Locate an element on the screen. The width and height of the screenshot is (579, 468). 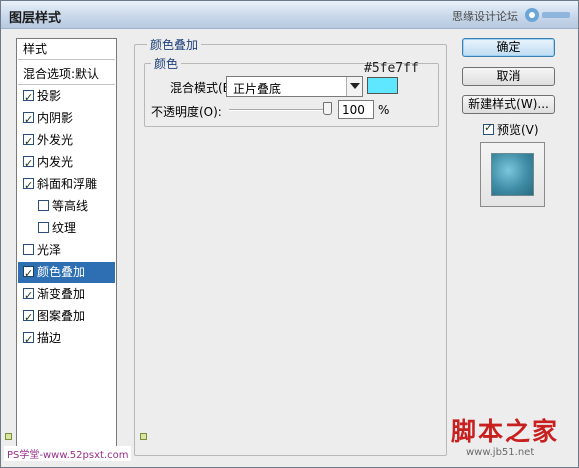
opacity-slider-thumb is located at coordinates (327, 108).